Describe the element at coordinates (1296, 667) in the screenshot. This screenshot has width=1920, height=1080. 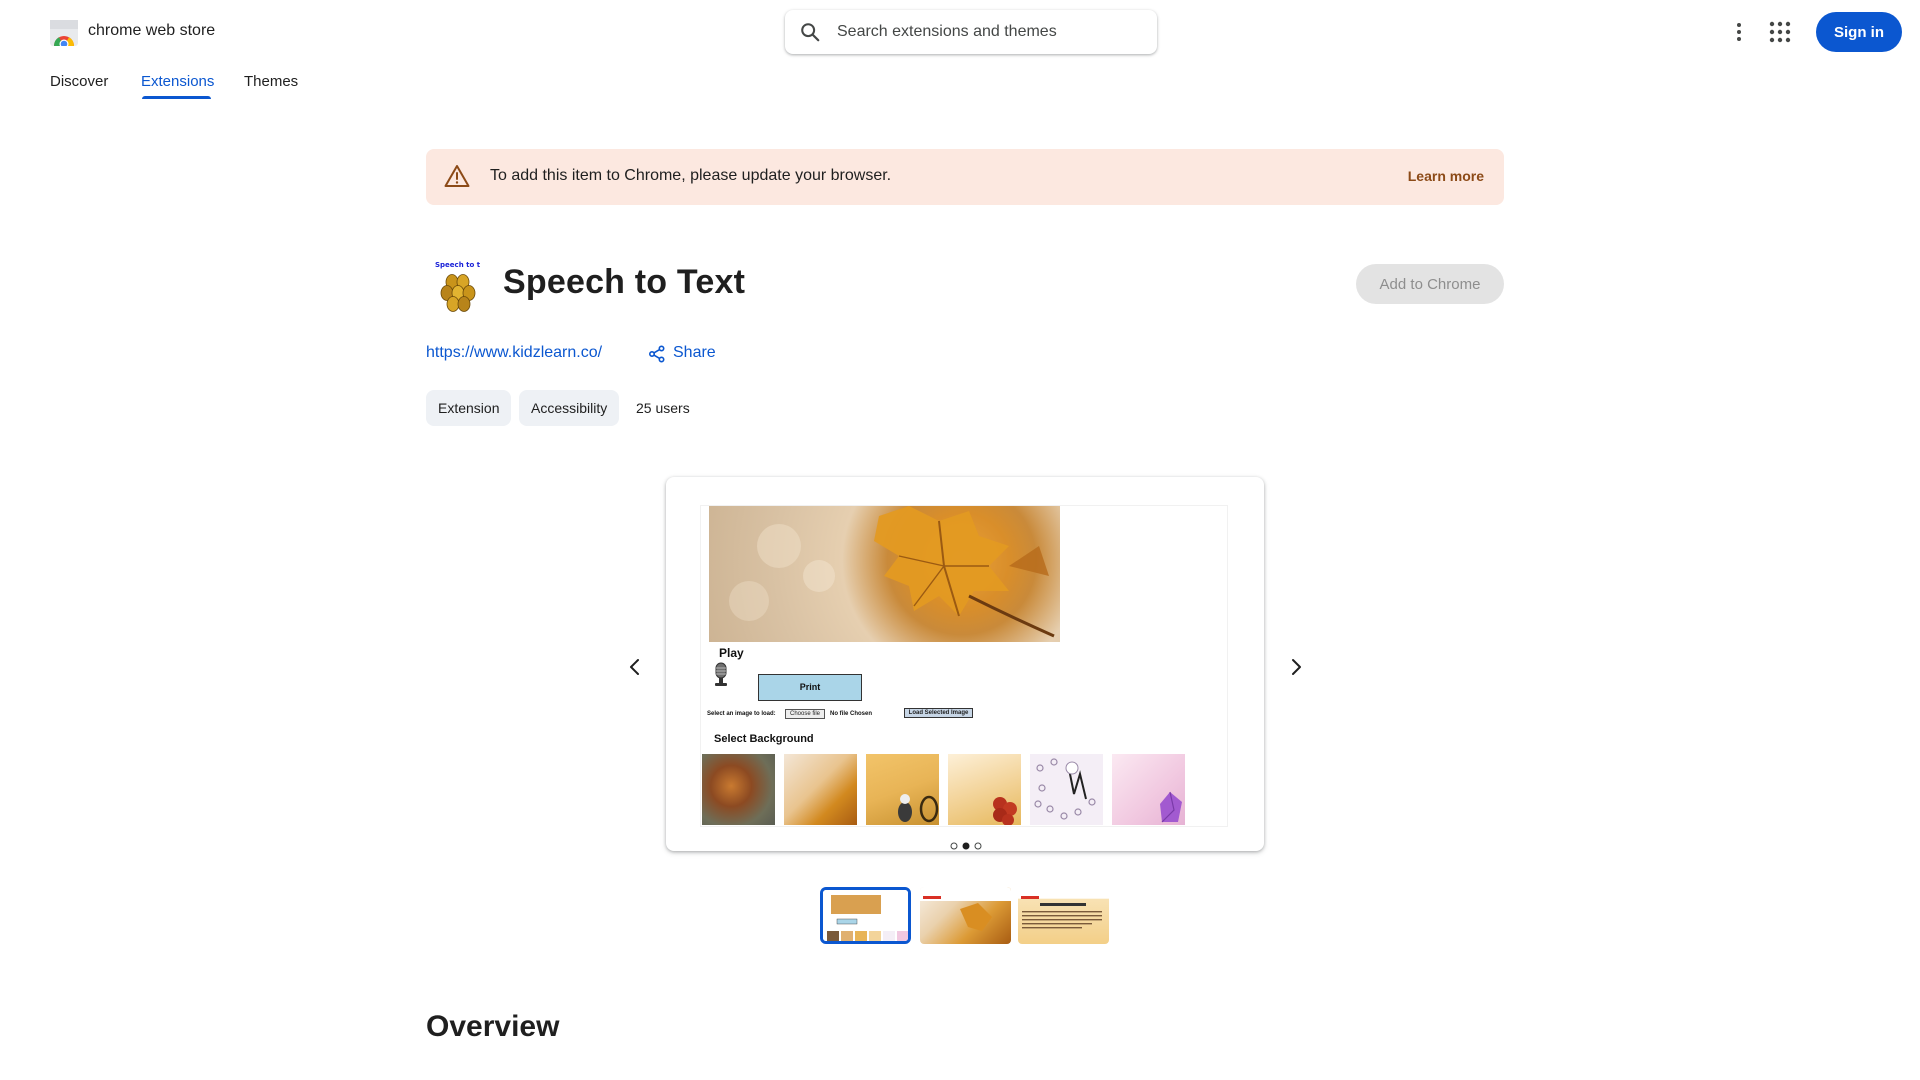
I see `carousel-next-arrow-icon` at that location.